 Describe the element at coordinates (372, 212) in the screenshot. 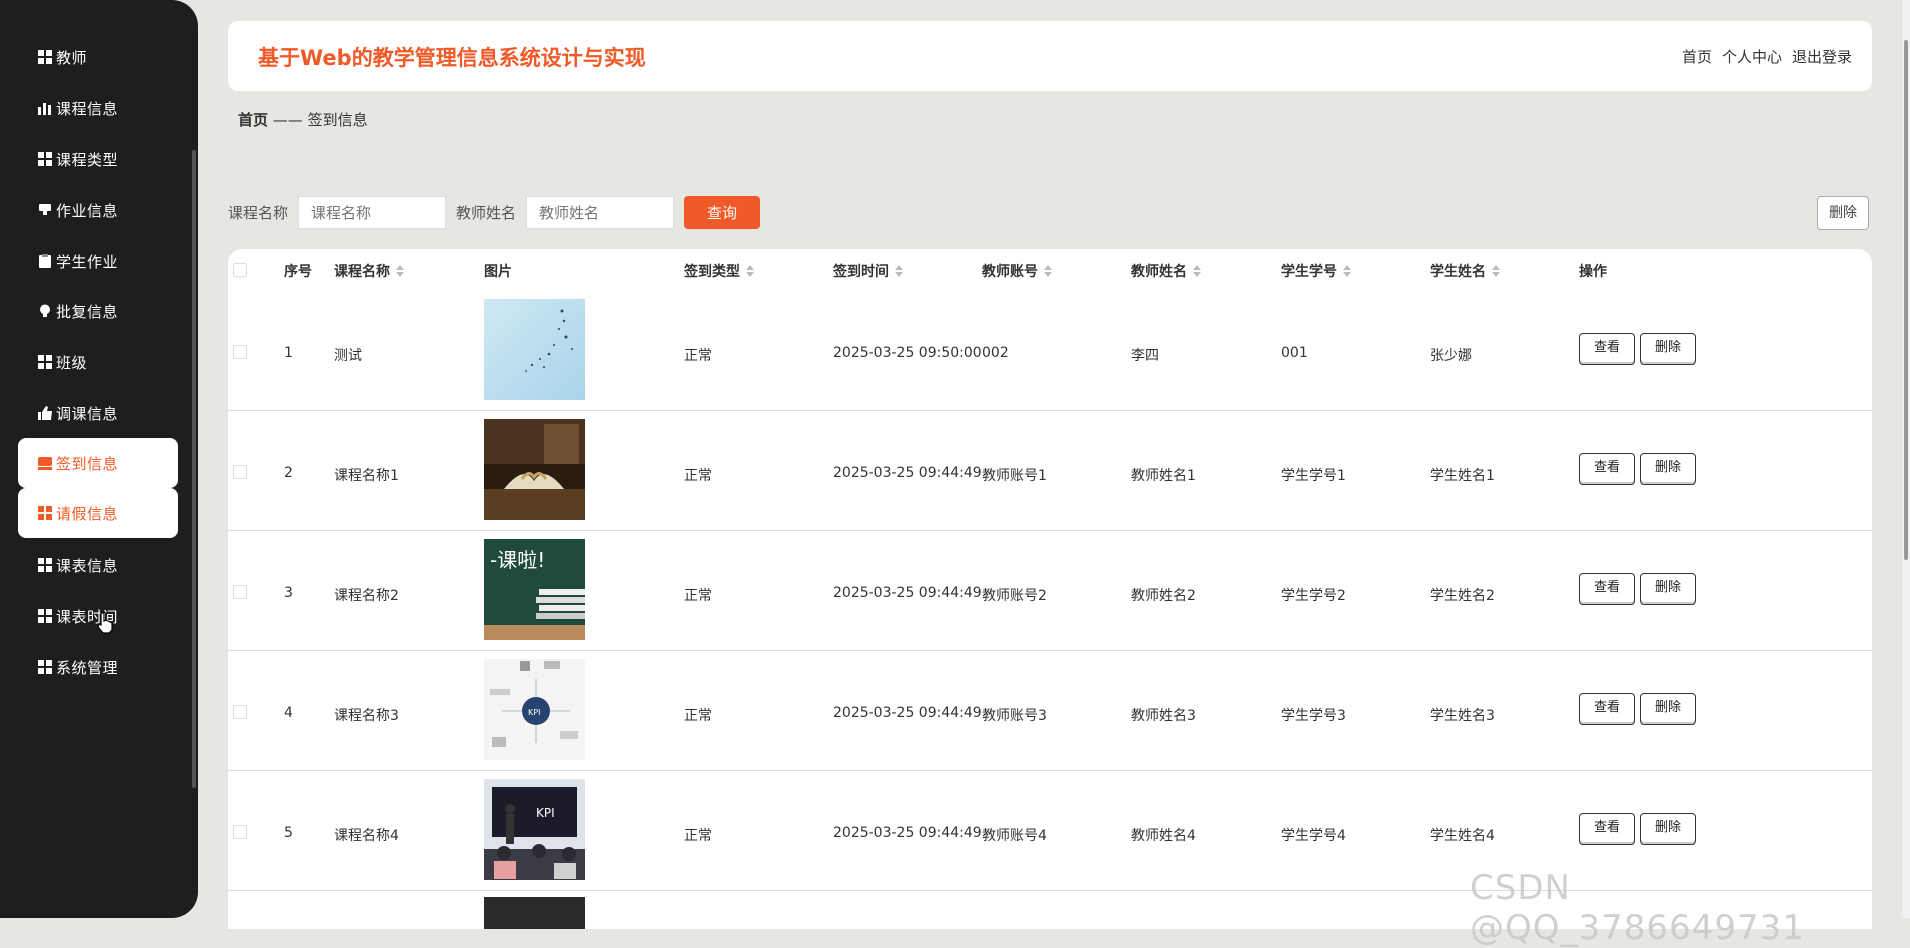

I see `course-name-input` at that location.